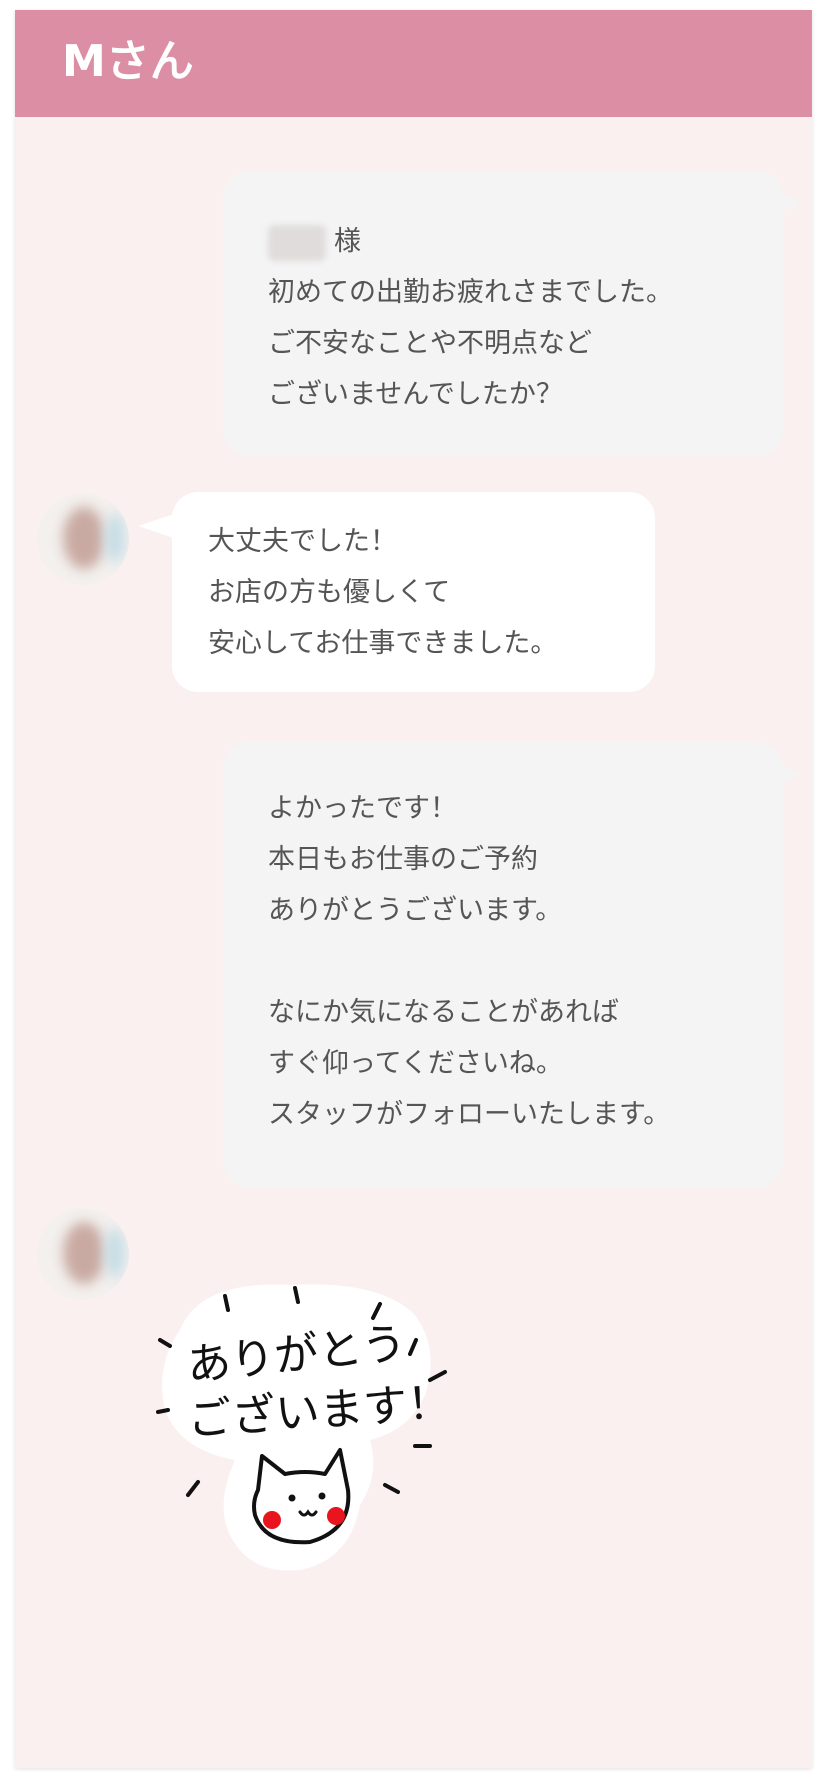 The image size is (827, 1780). I want to click on message-spacer, so click(525, 961).